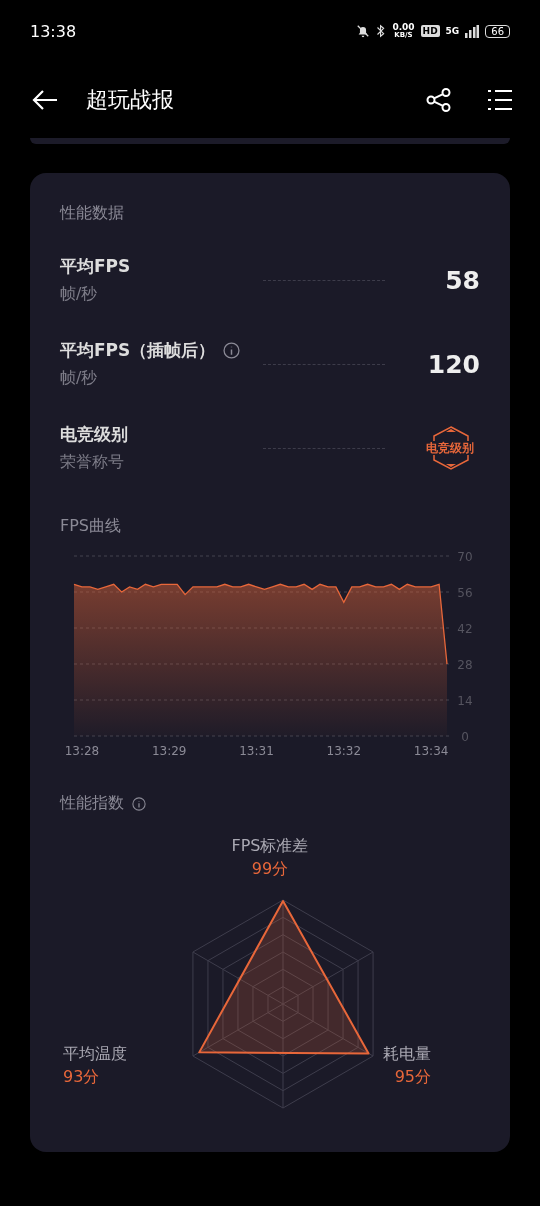  What do you see at coordinates (130, 100) in the screenshot?
I see `page-title: 超玩战报` at bounding box center [130, 100].